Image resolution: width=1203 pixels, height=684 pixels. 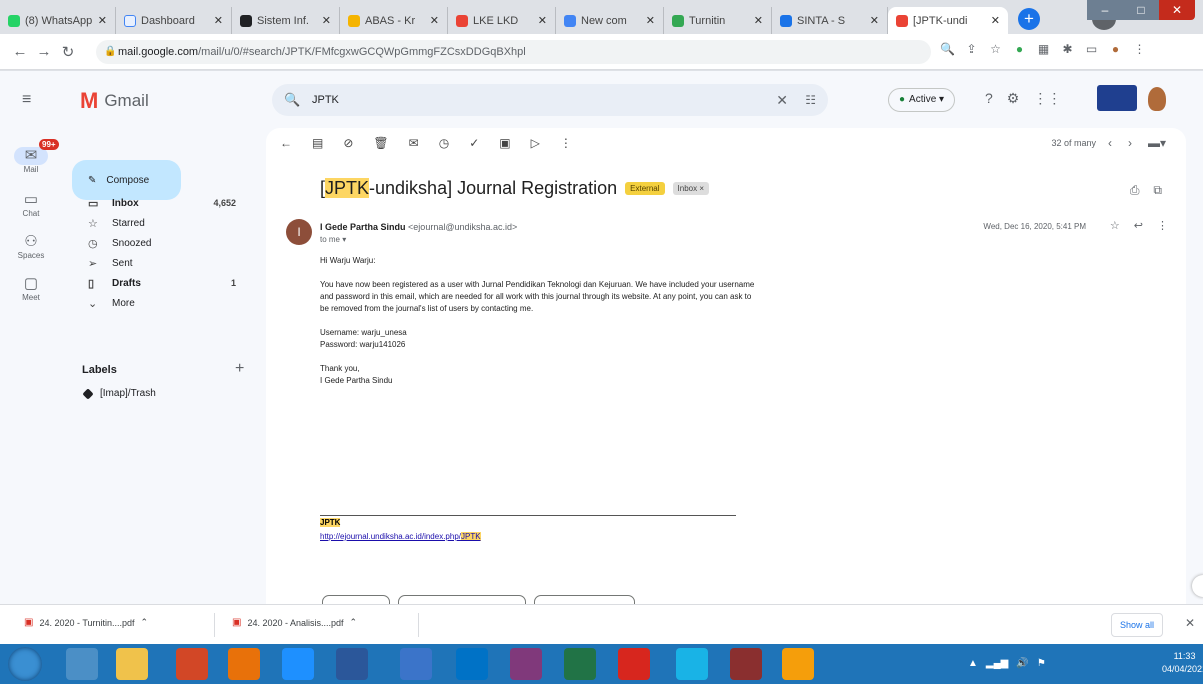 What do you see at coordinates (1141, 10) in the screenshot?
I see `maximize-button: □` at bounding box center [1141, 10].